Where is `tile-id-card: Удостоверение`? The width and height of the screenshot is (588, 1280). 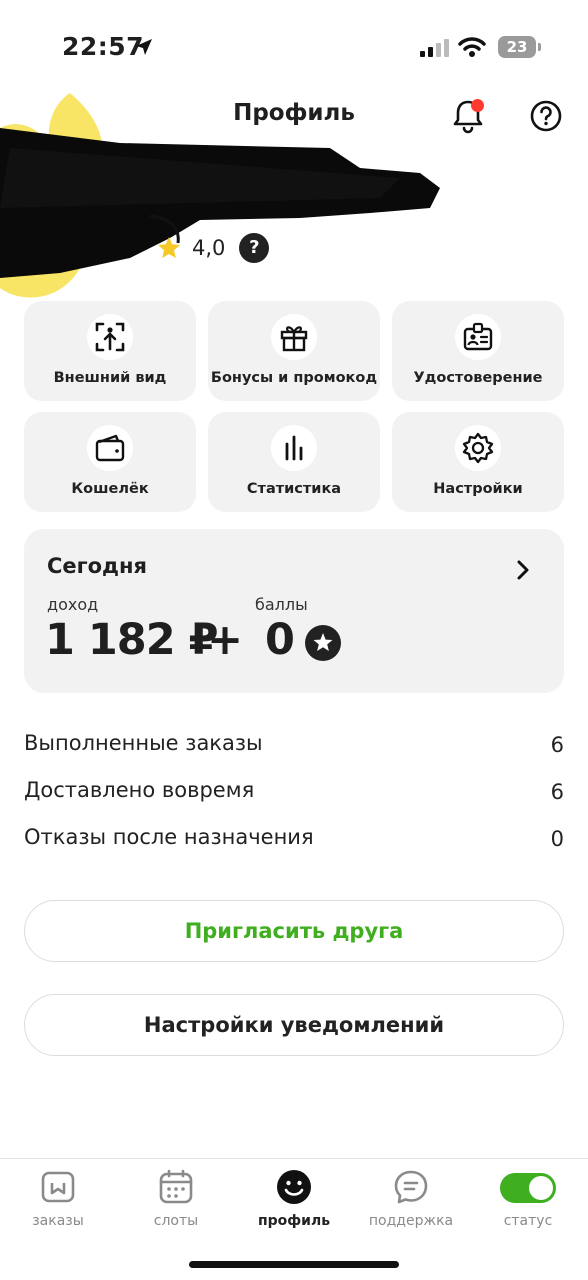
tile-id-card: Удостоверение is located at coordinates (478, 351).